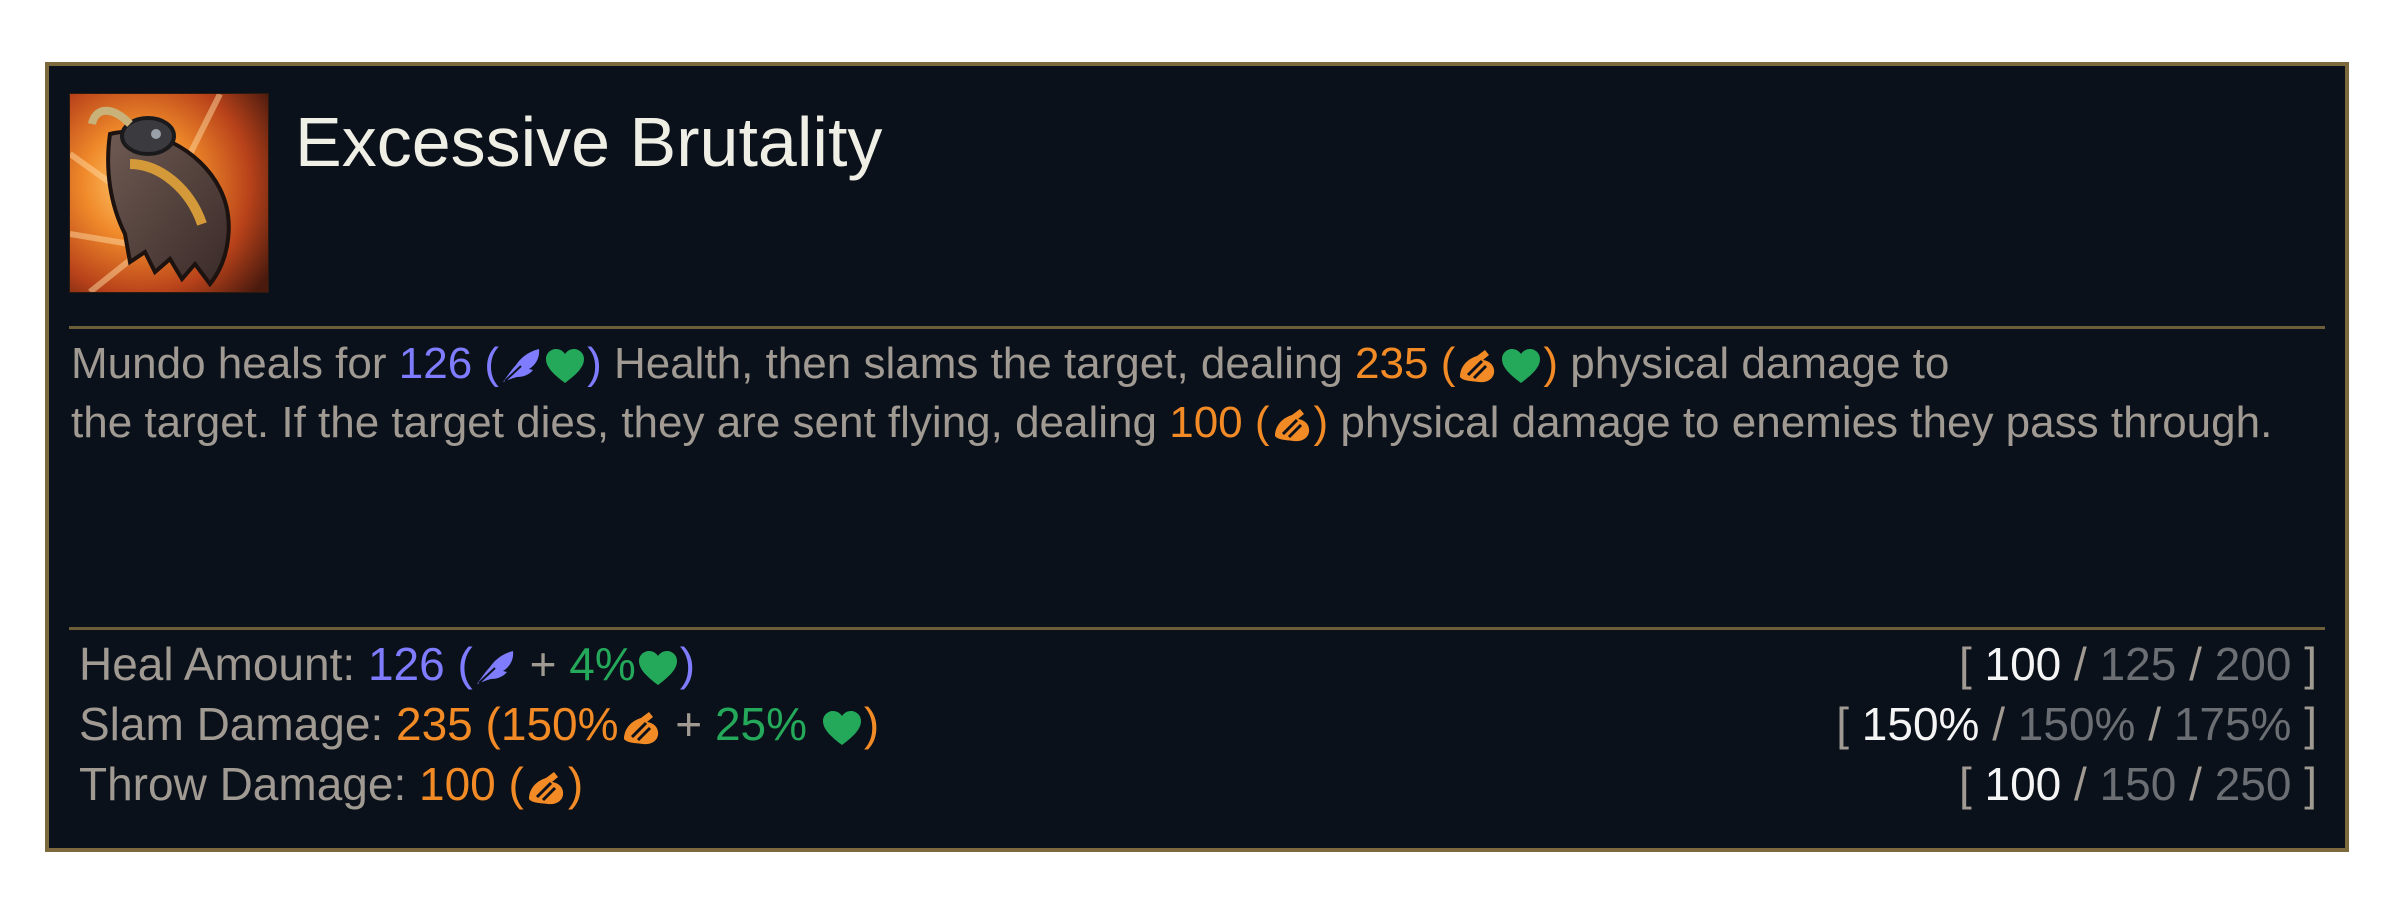  Describe the element at coordinates (1206, 422) in the screenshot. I see `throw-value: 100` at that location.